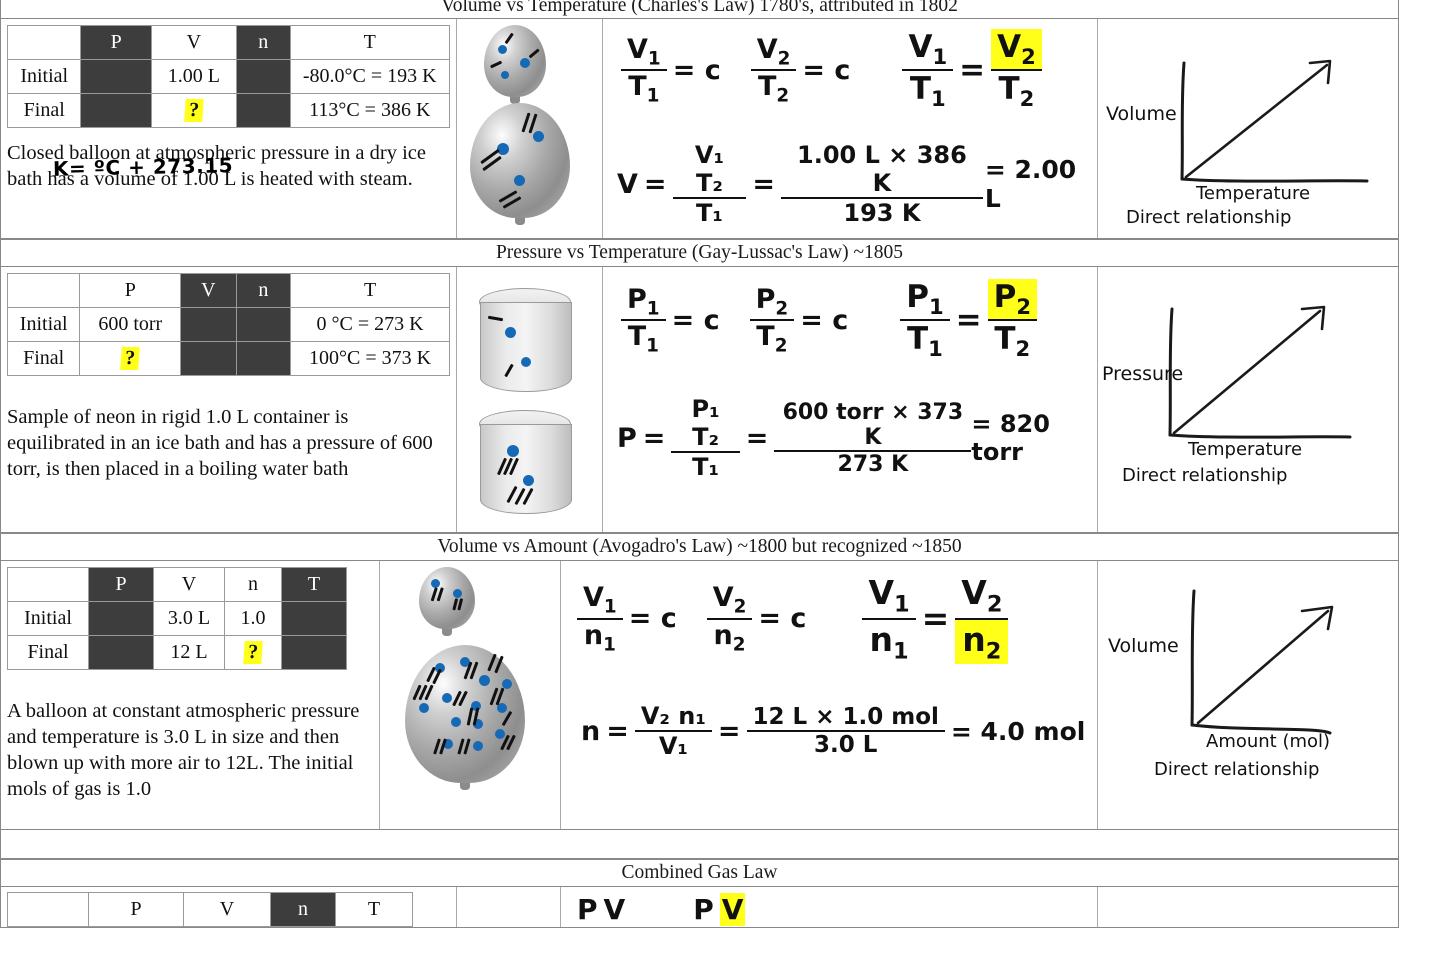 Image resolution: width=1429 pixels, height=960 pixels. I want to click on illustration-pane-combined, so click(509, 907).